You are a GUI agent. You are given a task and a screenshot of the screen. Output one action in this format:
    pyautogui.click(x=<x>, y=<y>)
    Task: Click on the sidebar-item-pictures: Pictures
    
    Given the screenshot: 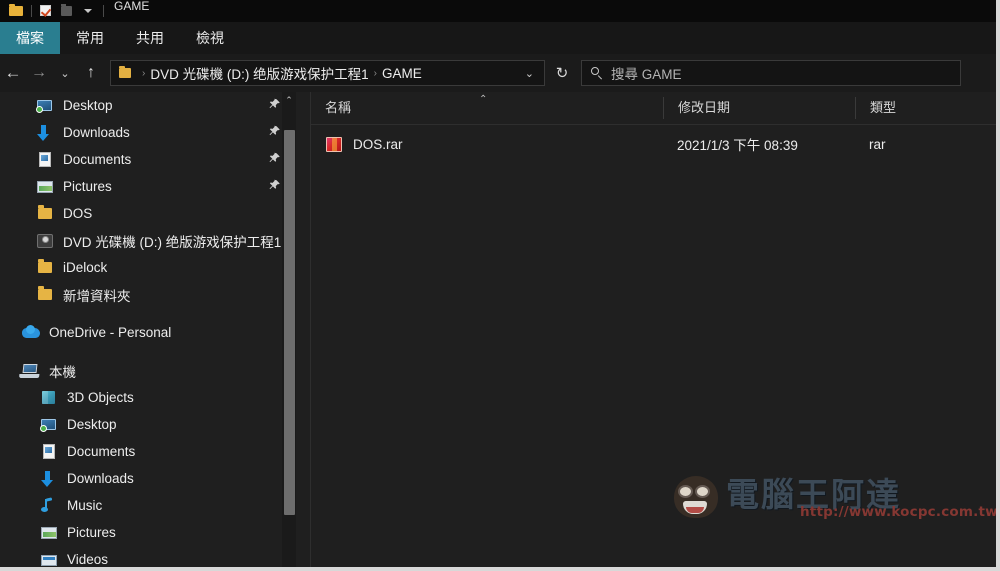 What is the action you would take?
    pyautogui.click(x=148, y=532)
    